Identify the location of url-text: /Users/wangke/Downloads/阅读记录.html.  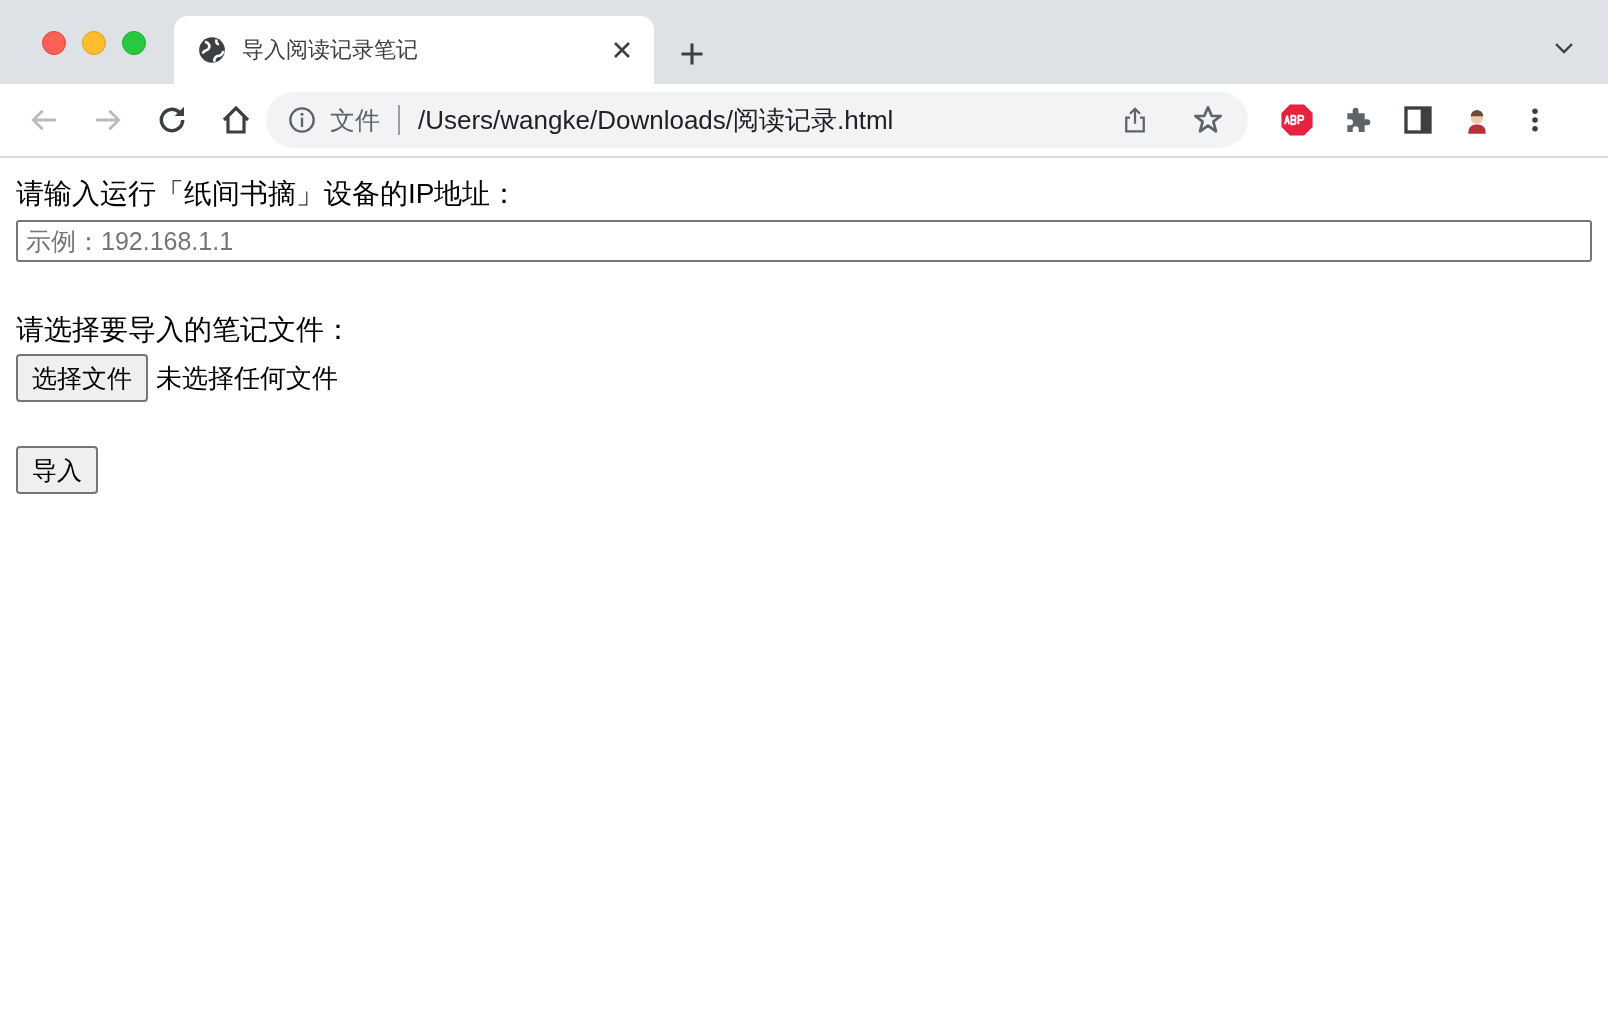
(762, 120).